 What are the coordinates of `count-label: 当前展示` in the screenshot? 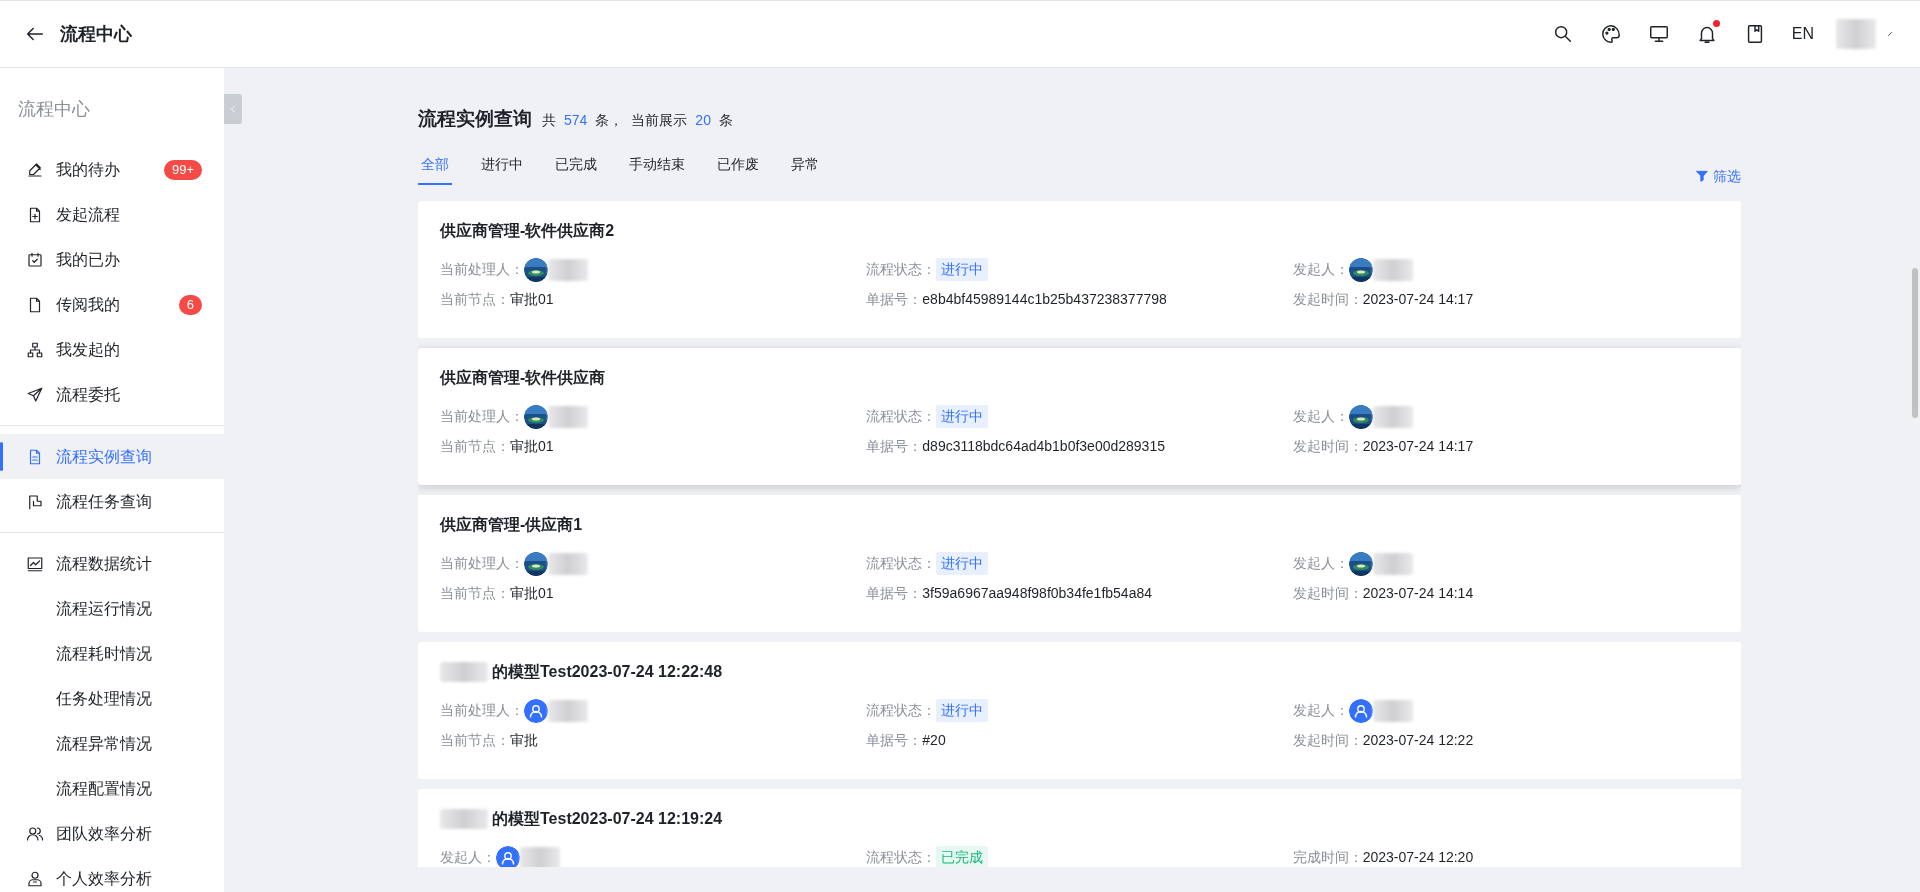 It's located at (659, 120).